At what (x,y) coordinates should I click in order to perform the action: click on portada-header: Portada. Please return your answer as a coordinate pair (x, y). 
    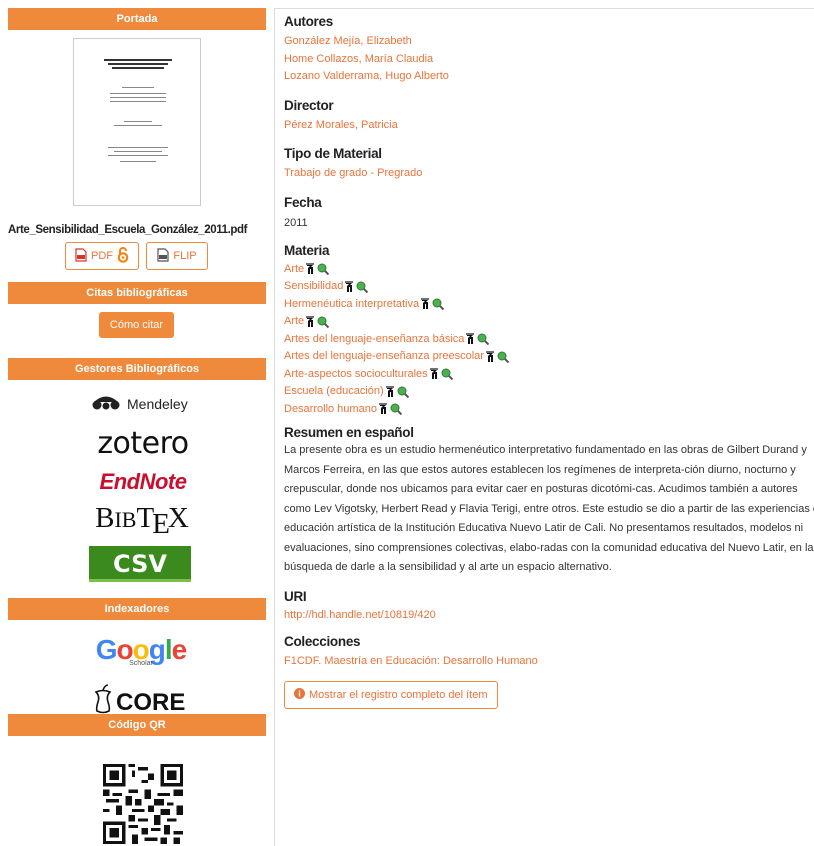
    Looking at the image, I should click on (137, 19).